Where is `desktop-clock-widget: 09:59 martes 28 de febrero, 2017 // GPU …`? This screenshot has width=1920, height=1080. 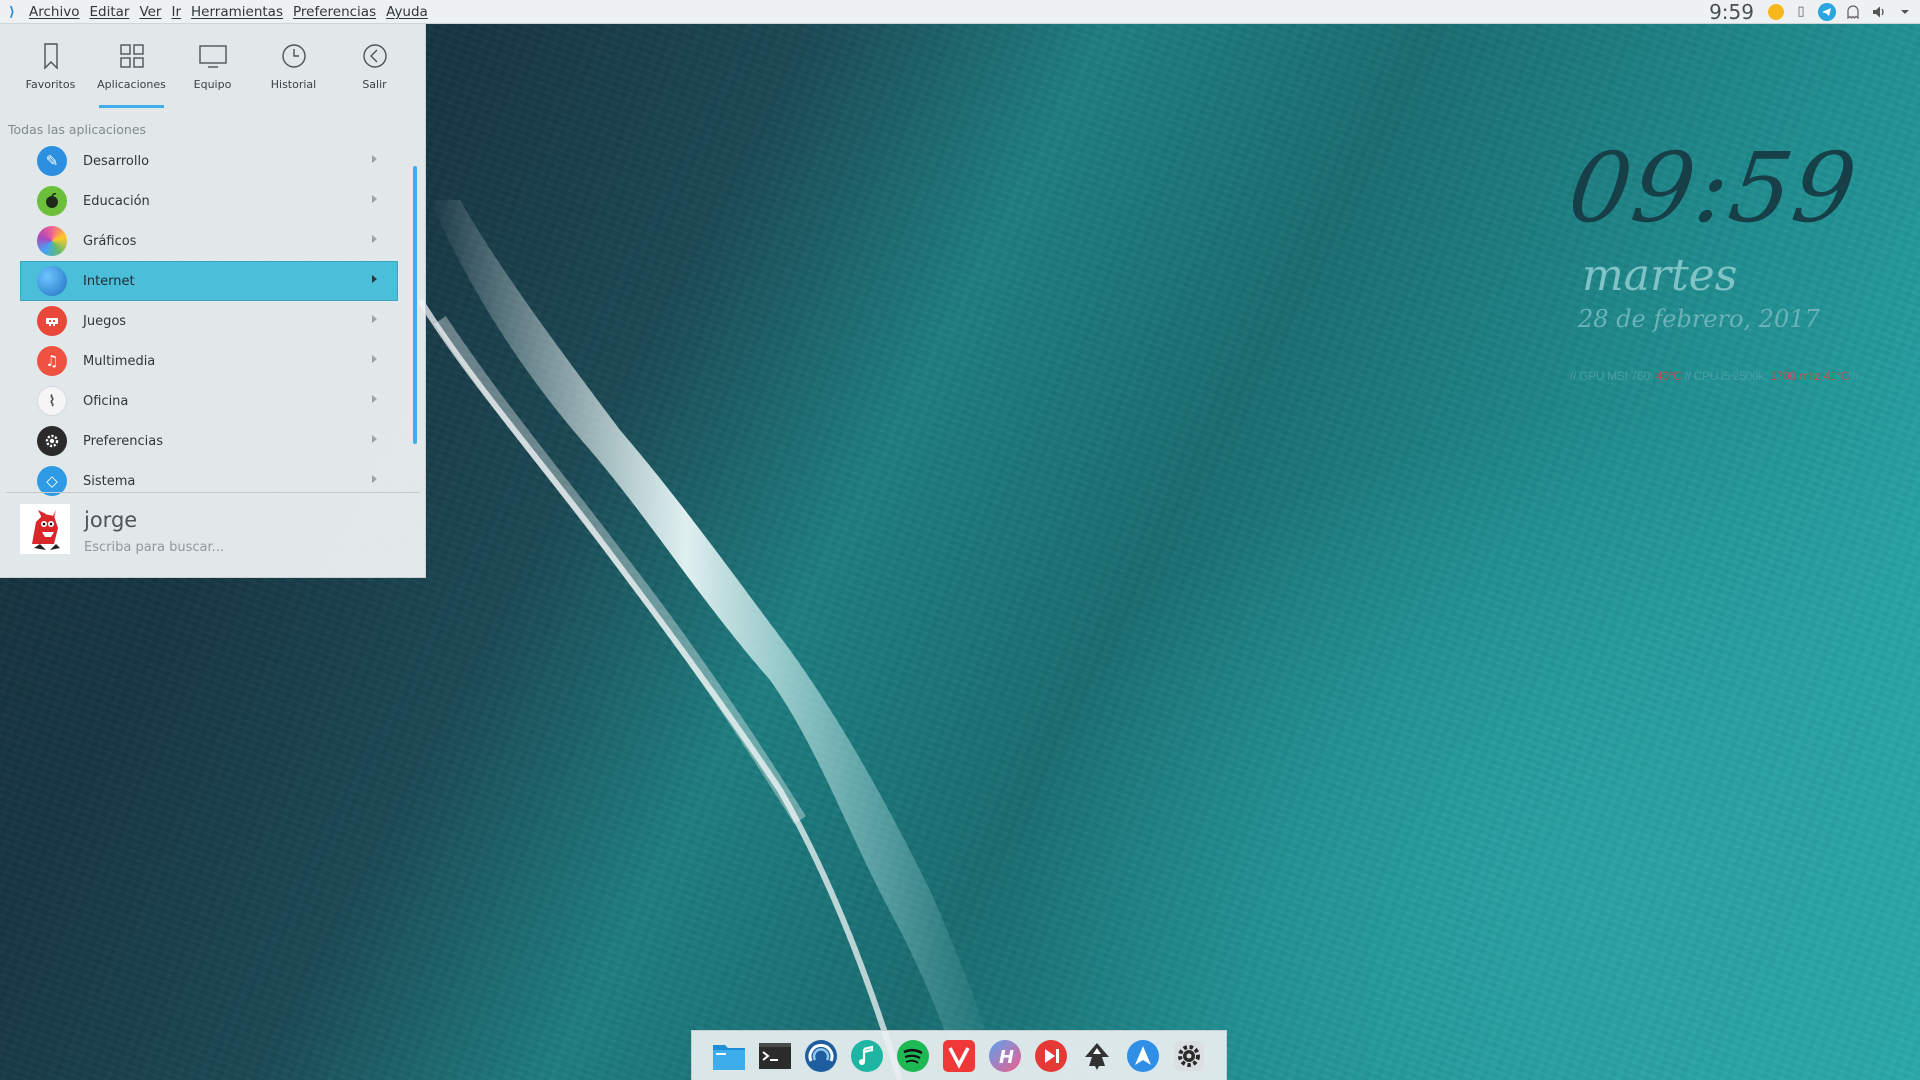
desktop-clock-widget: 09:59 martes 28 de febrero, 2017 // GPU … is located at coordinates (1736, 257).